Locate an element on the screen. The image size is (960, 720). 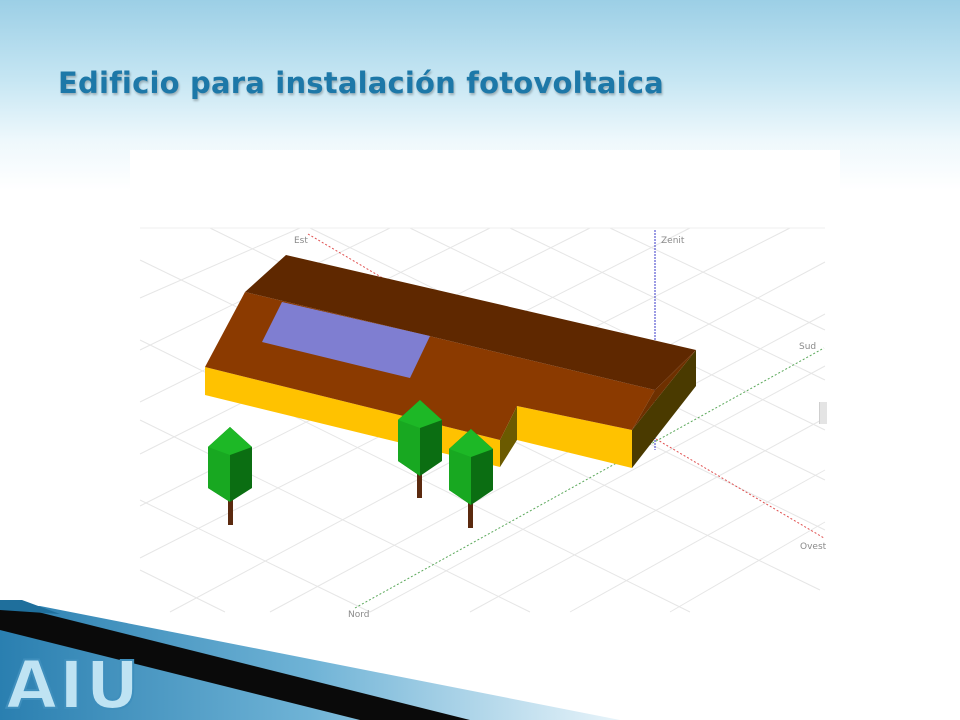
slide-title: Edificio para instalación fotovoltaica is located at coordinates (361, 83).